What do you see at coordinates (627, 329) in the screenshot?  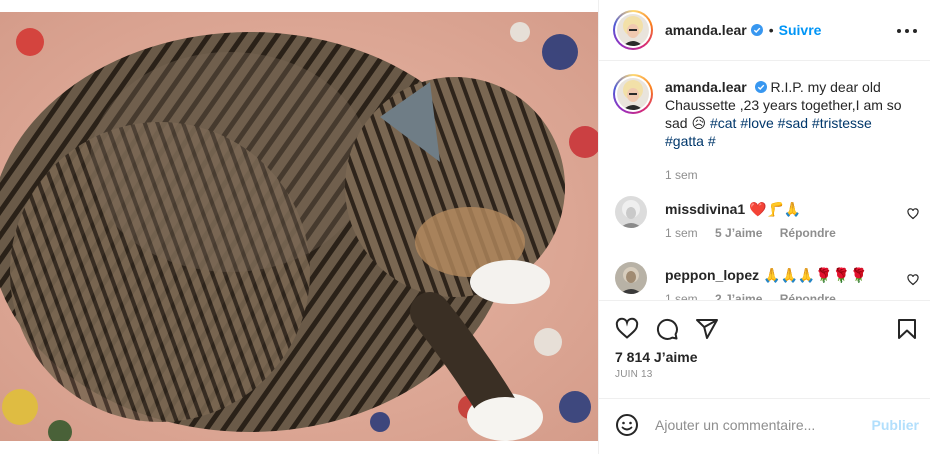 I see `like-heart-icon` at bounding box center [627, 329].